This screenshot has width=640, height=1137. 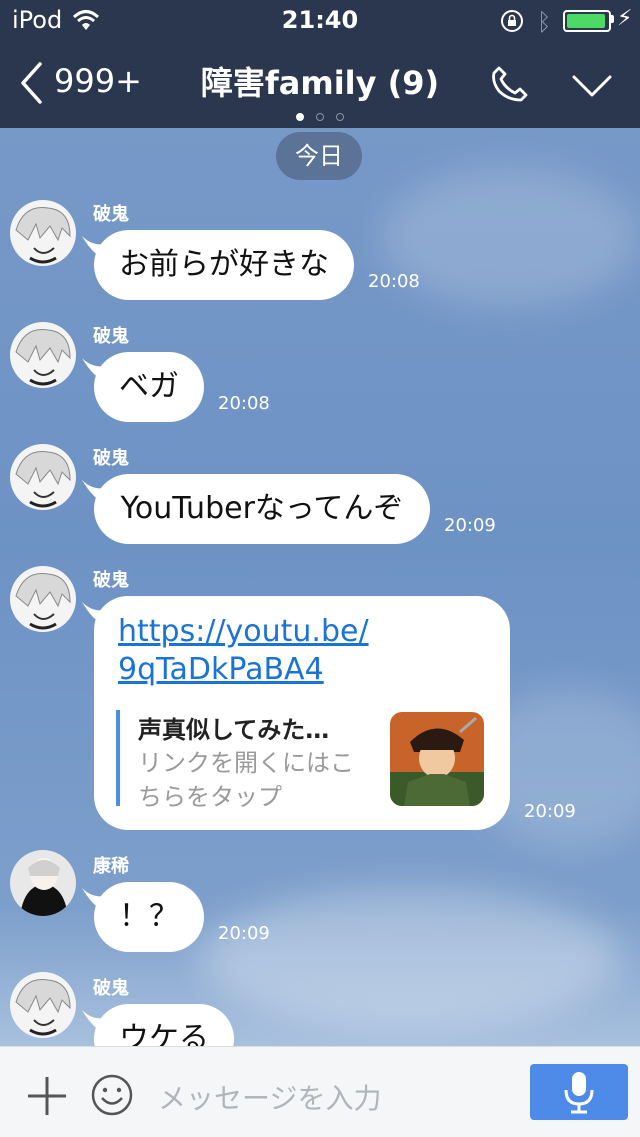 I want to click on message-bubble: ウケる, so click(x=164, y=1025).